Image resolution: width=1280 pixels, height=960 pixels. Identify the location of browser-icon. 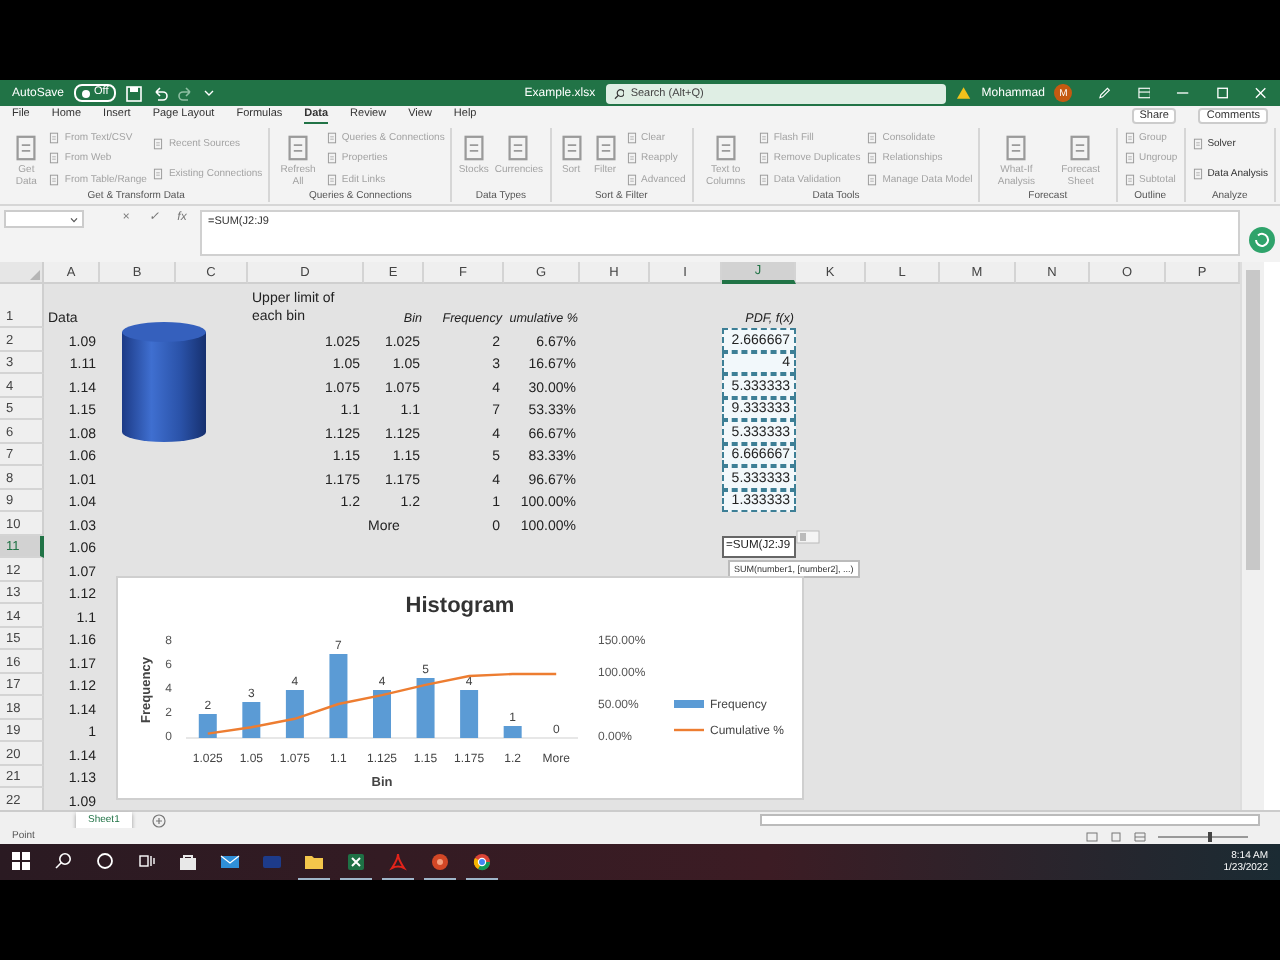
(482, 861).